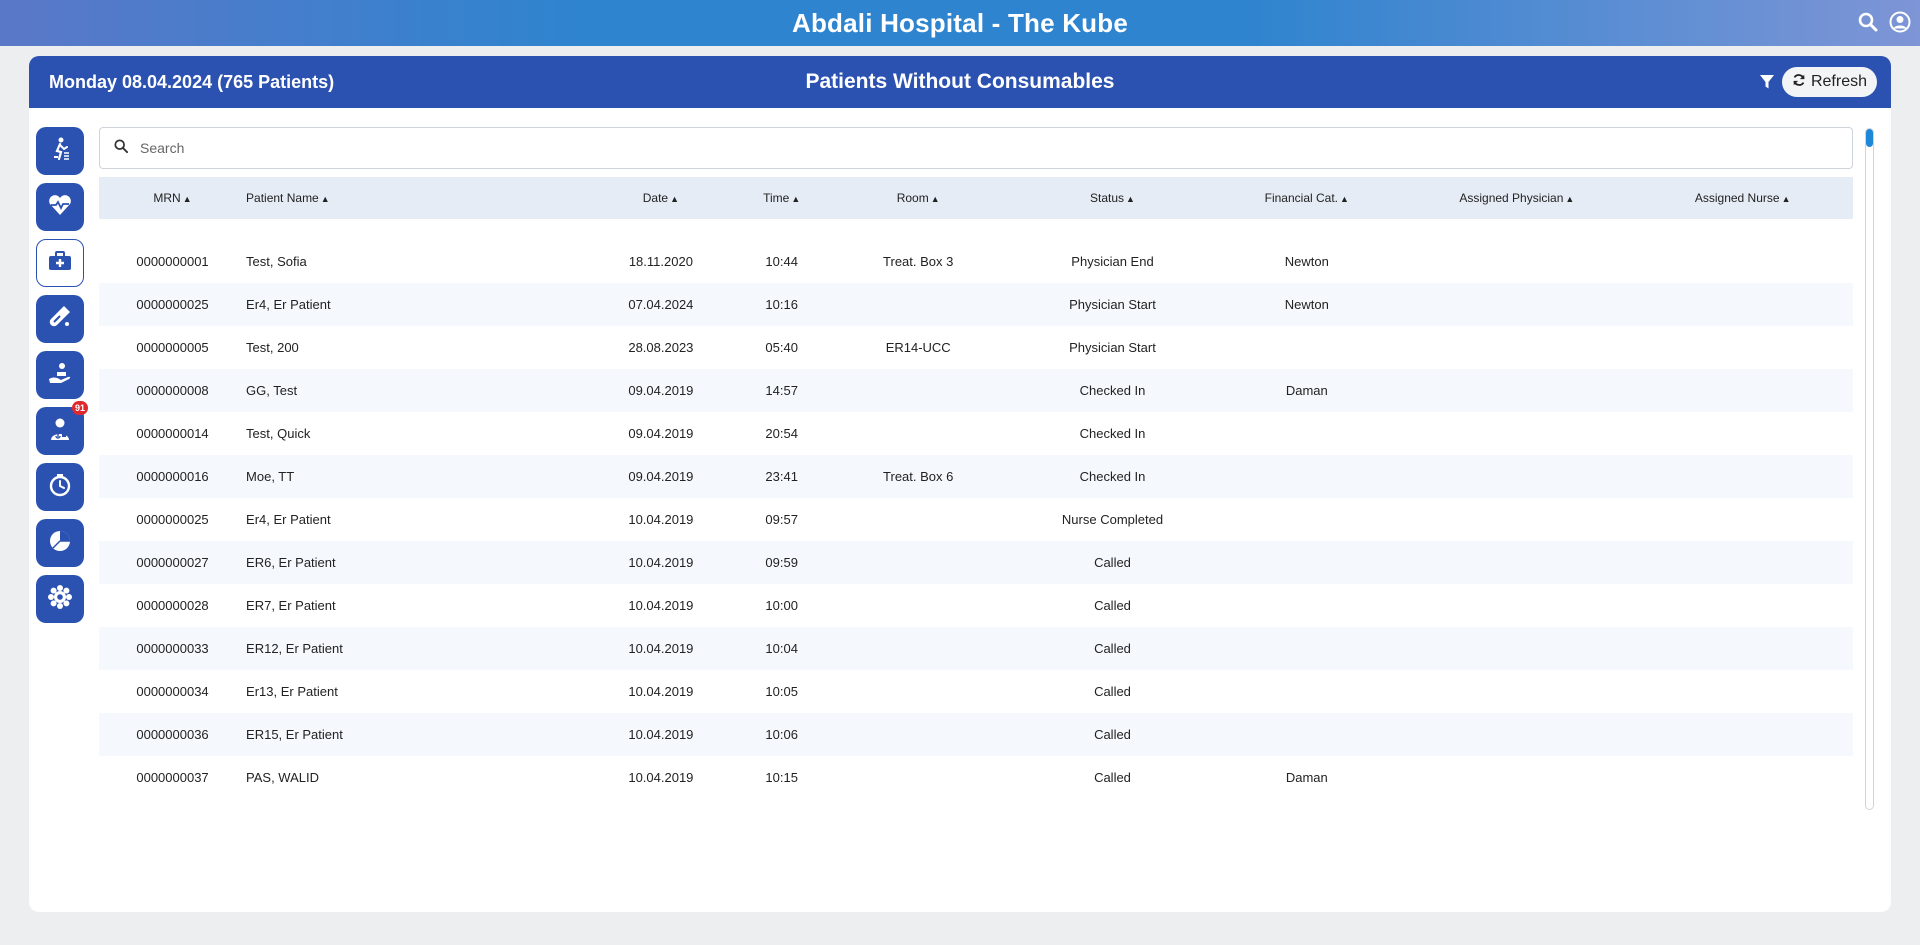  Describe the element at coordinates (282, 777) in the screenshot. I see `cell-patient-name: PAS, WALID` at that location.